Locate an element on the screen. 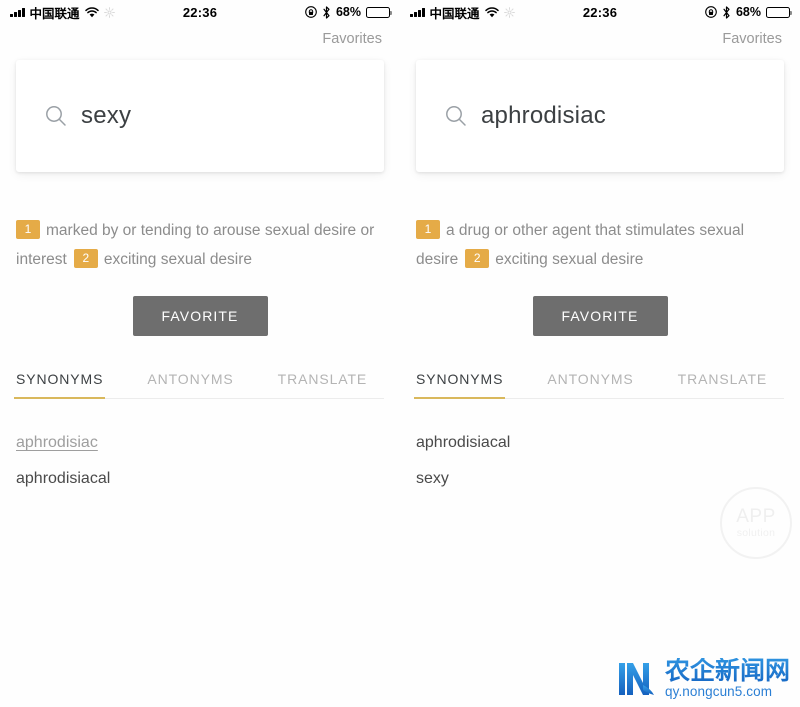 Image resolution: width=800 pixels, height=707 pixels. tab-bar-right: SYNONYMS ANTONYMS TRANSLATE is located at coordinates (598, 385).